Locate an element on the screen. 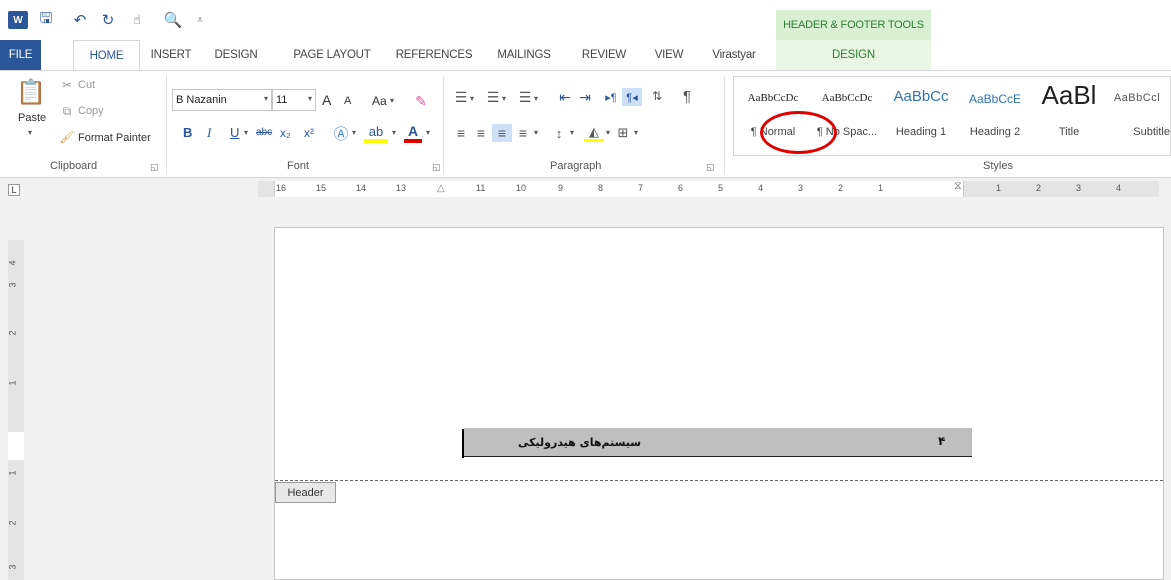 The height and width of the screenshot is (580, 1171). tab-header-footer-design: DESIGN is located at coordinates (853, 55).